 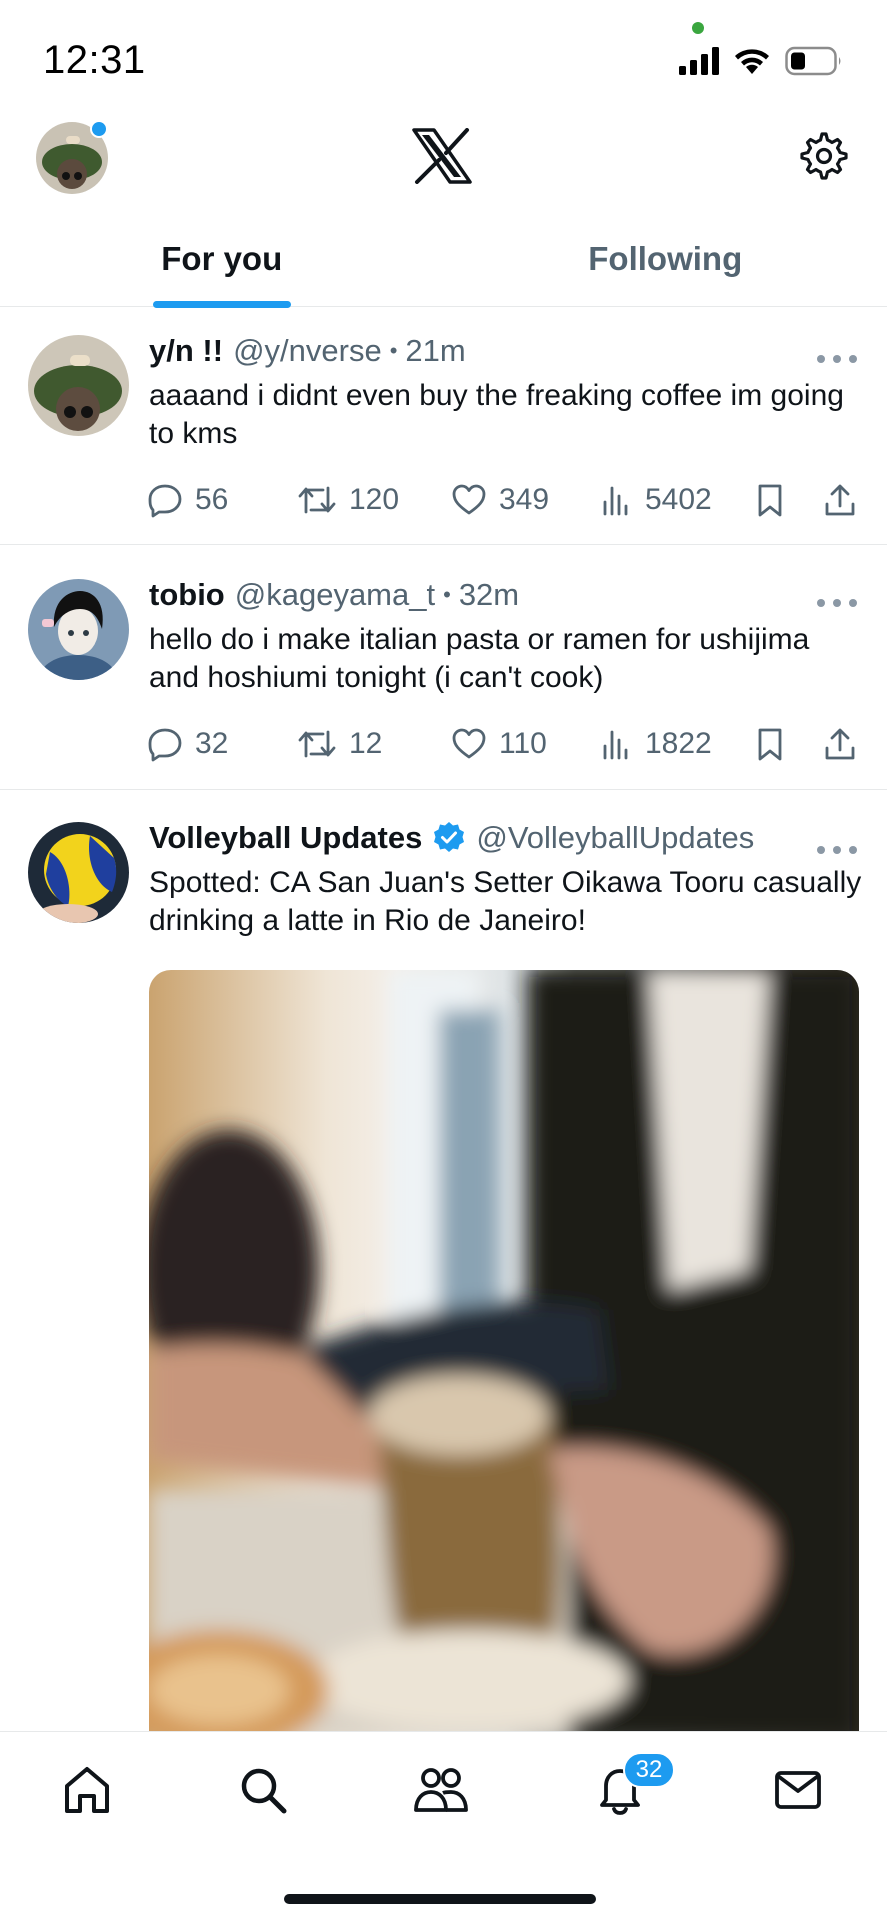 I want to click on like-button: 110, so click(x=499, y=744).